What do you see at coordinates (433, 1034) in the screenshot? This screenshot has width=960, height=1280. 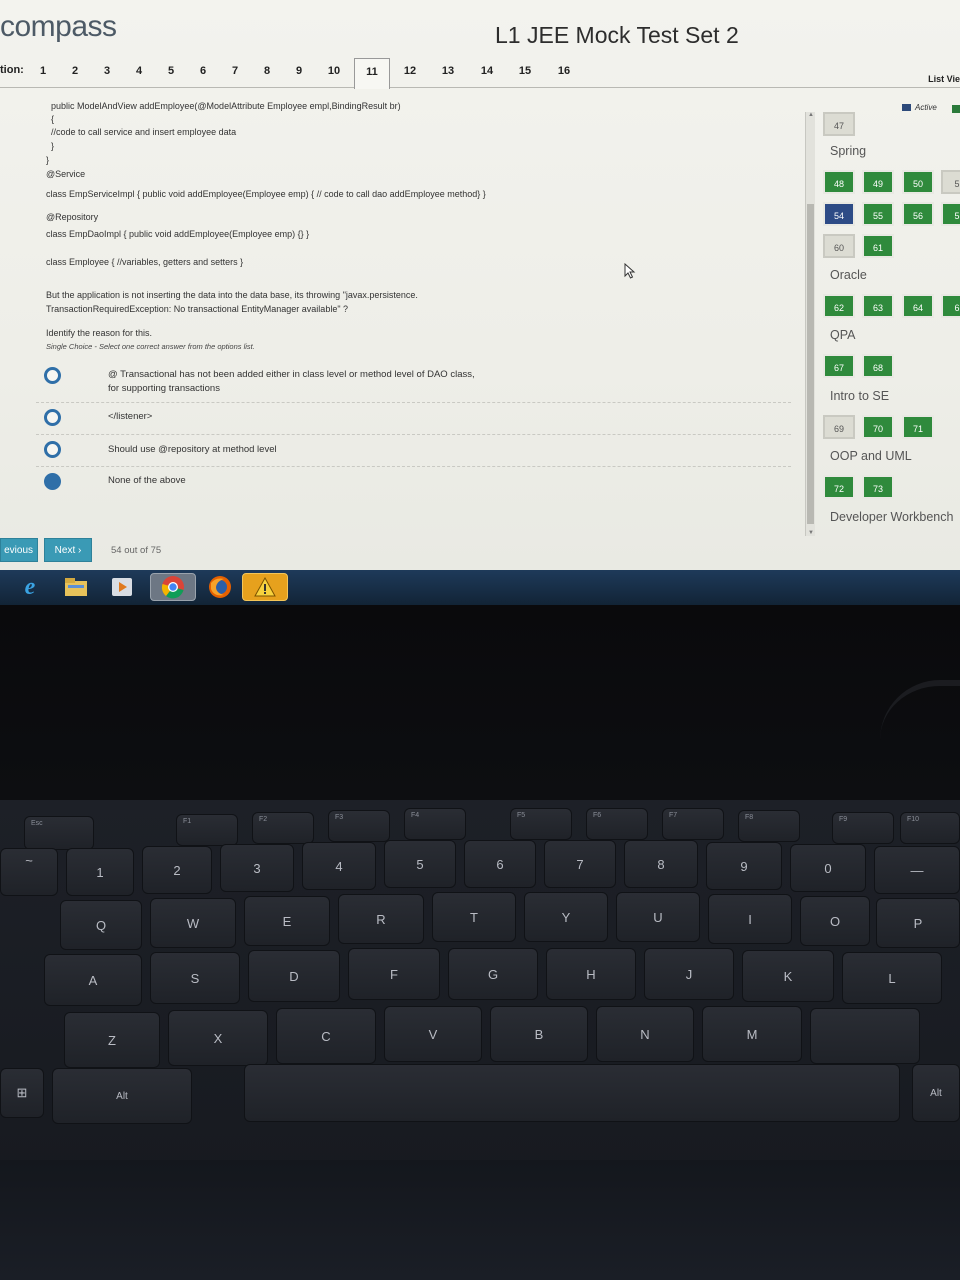 I see `key-v: V` at bounding box center [433, 1034].